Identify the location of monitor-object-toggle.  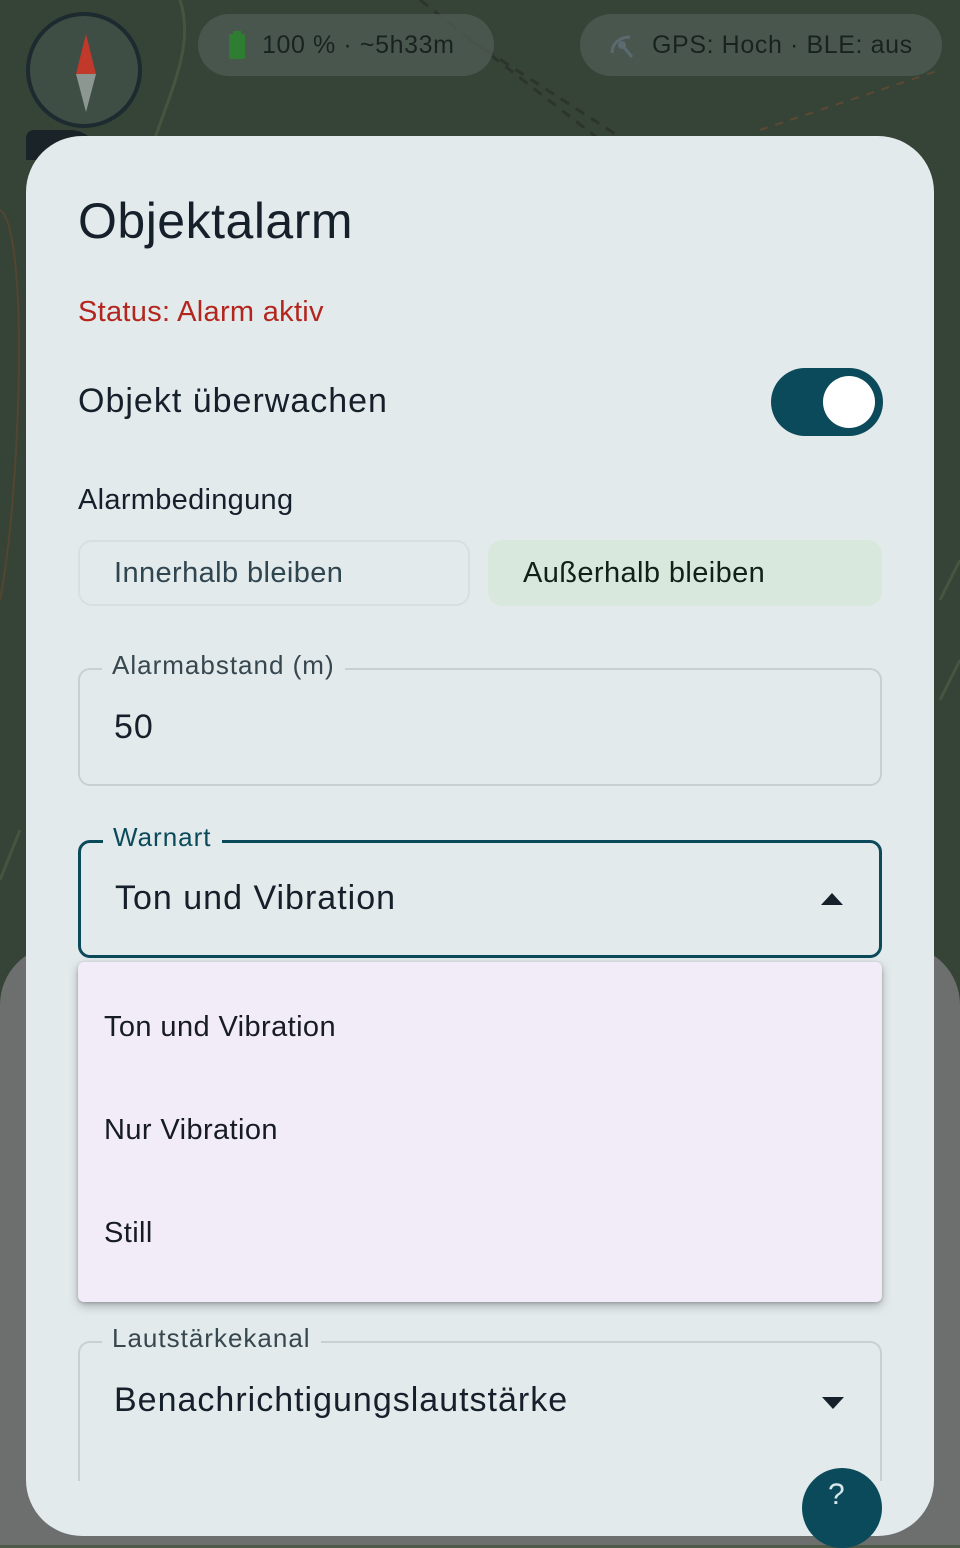
(827, 402).